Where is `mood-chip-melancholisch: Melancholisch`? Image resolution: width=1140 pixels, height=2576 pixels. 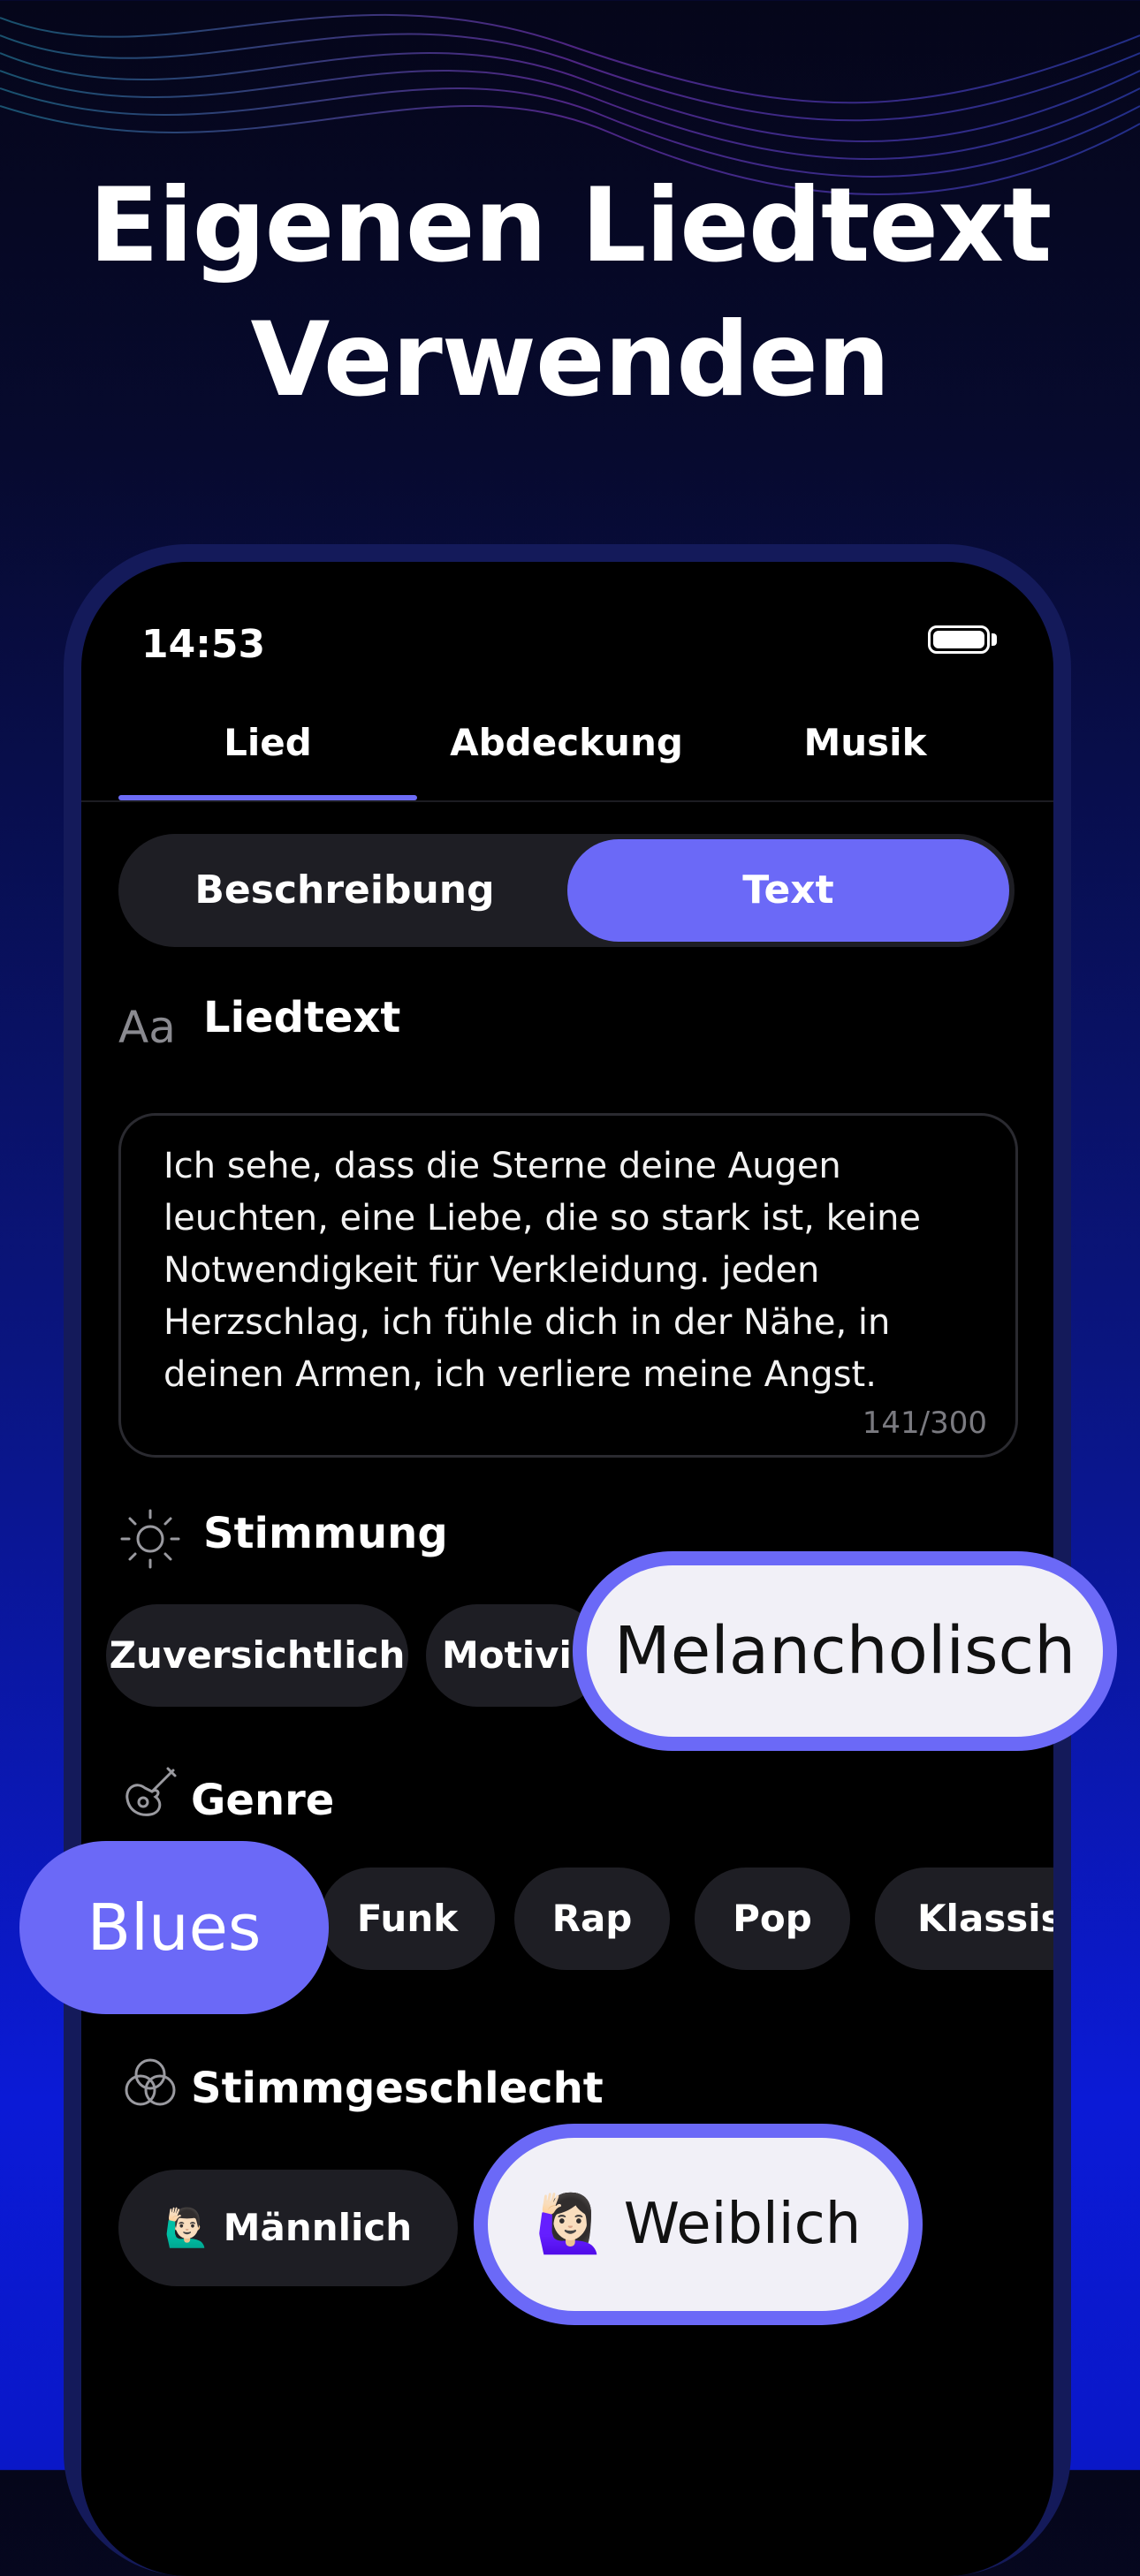 mood-chip-melancholisch: Melancholisch is located at coordinates (845, 1651).